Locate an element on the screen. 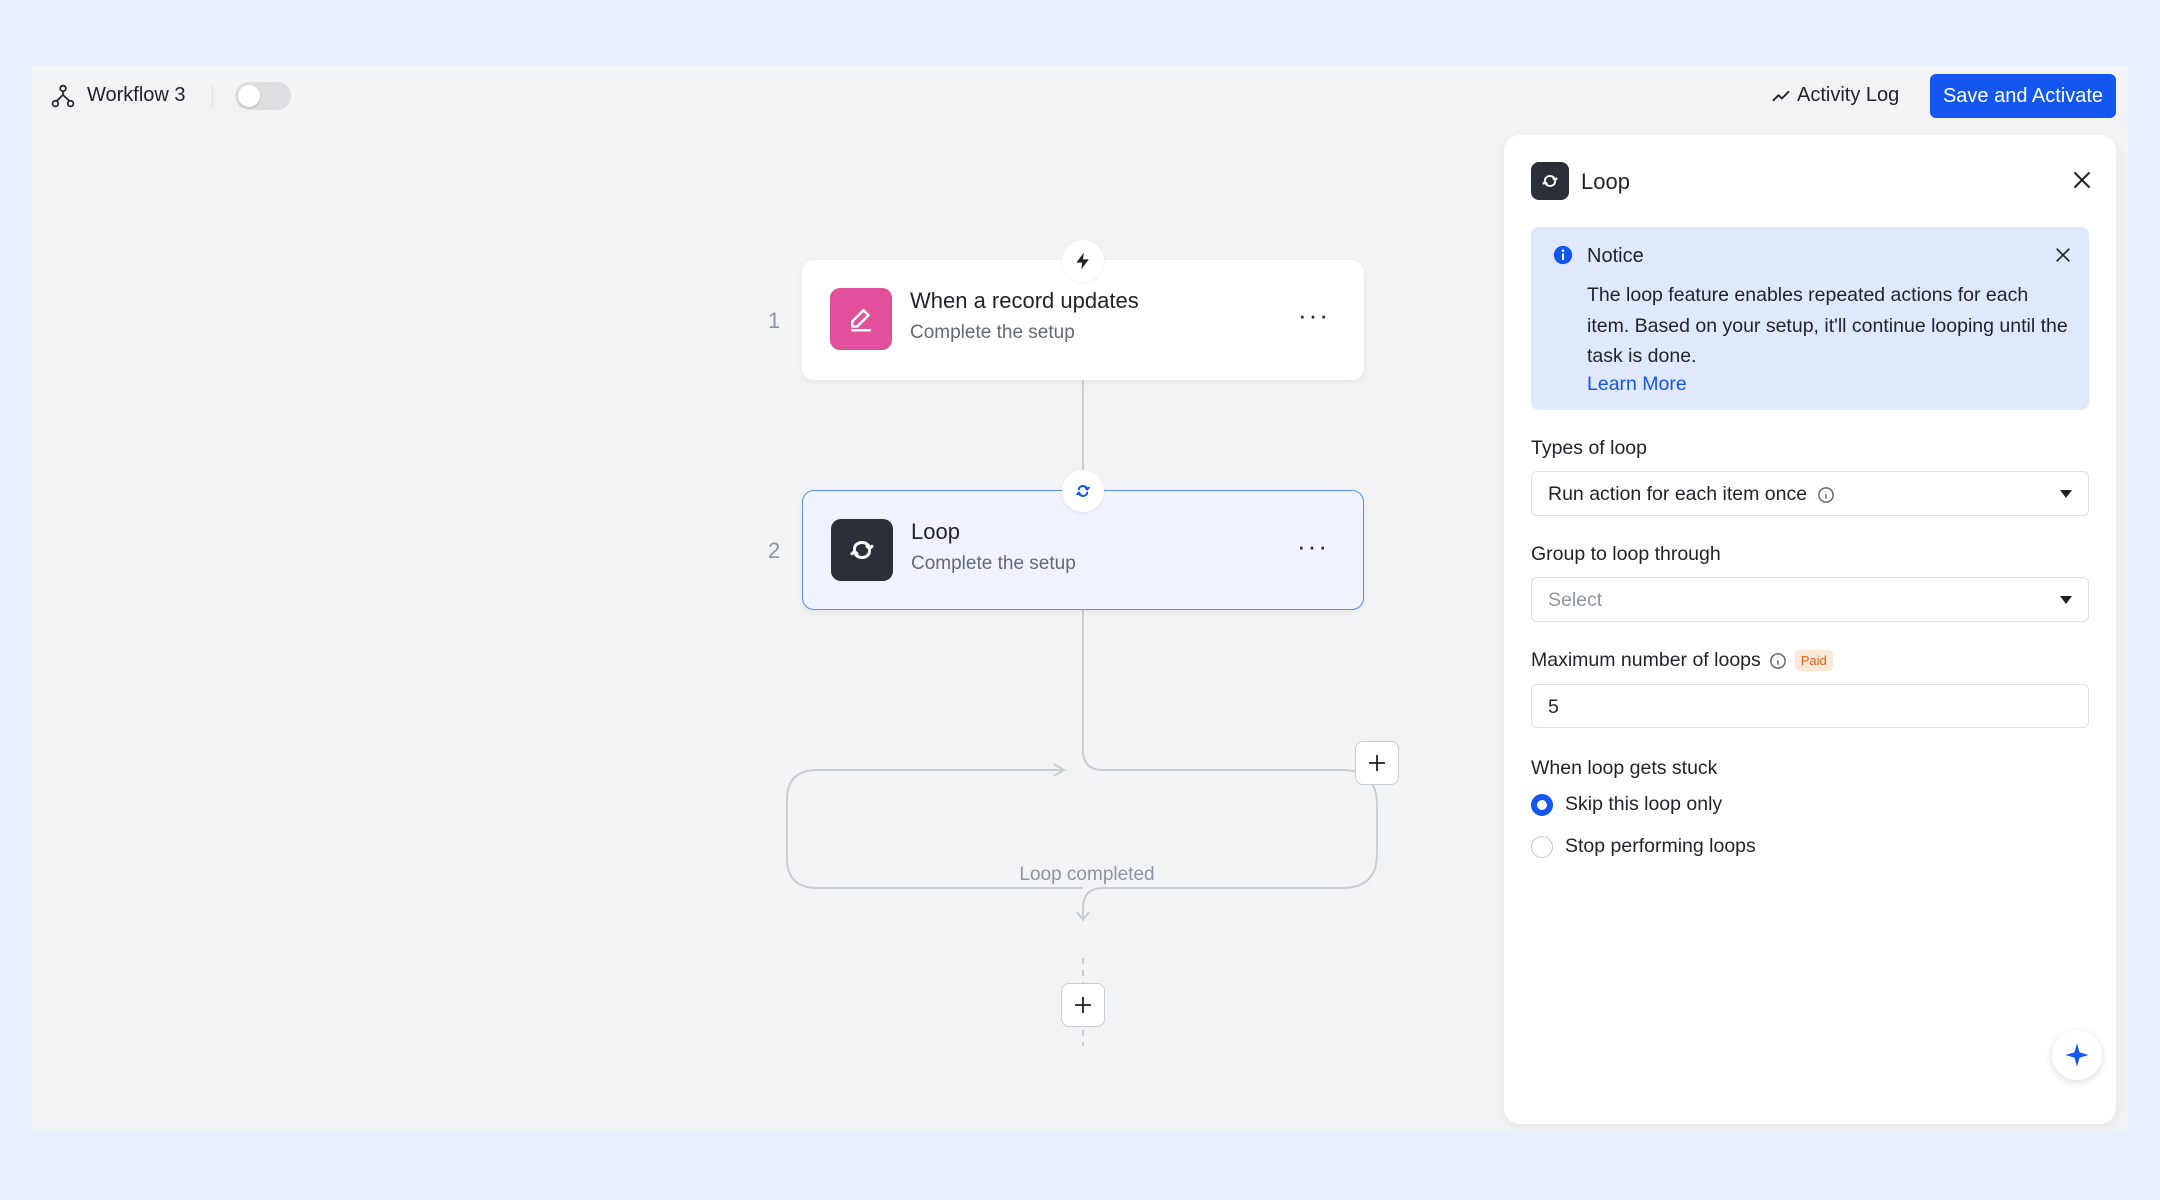 The height and width of the screenshot is (1200, 2160). trigger-badge is located at coordinates (1083, 261).